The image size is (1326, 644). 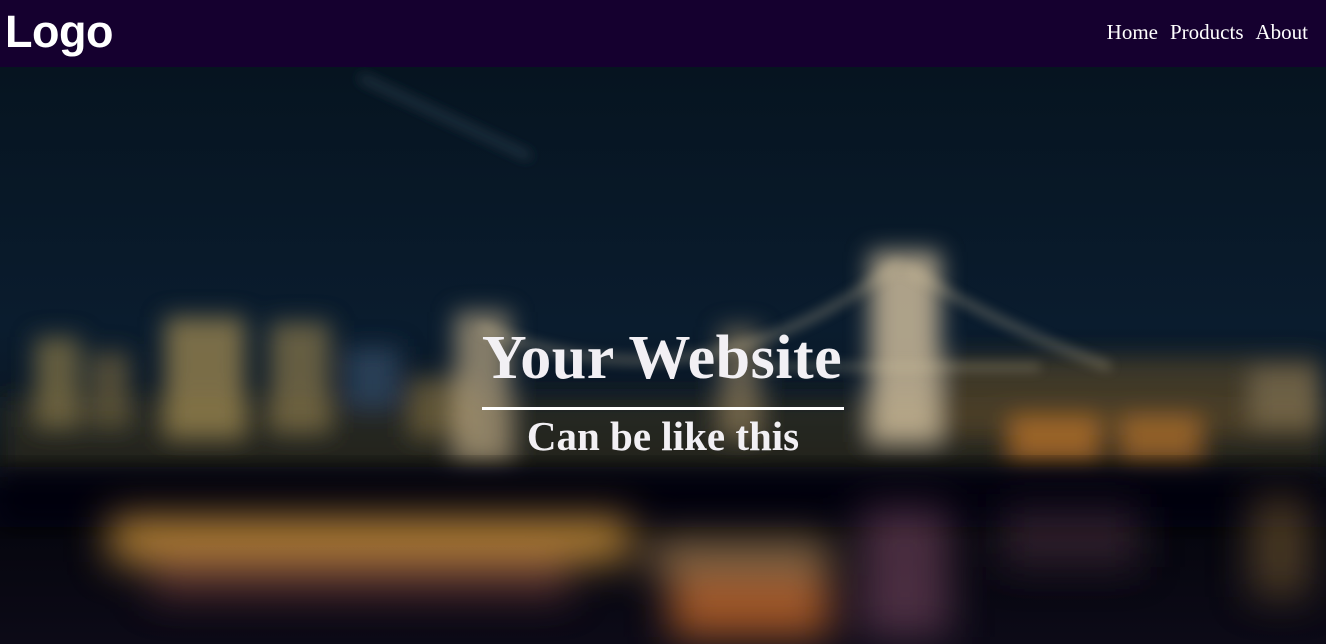 What do you see at coordinates (1282, 32) in the screenshot?
I see `nav-link-about: About` at bounding box center [1282, 32].